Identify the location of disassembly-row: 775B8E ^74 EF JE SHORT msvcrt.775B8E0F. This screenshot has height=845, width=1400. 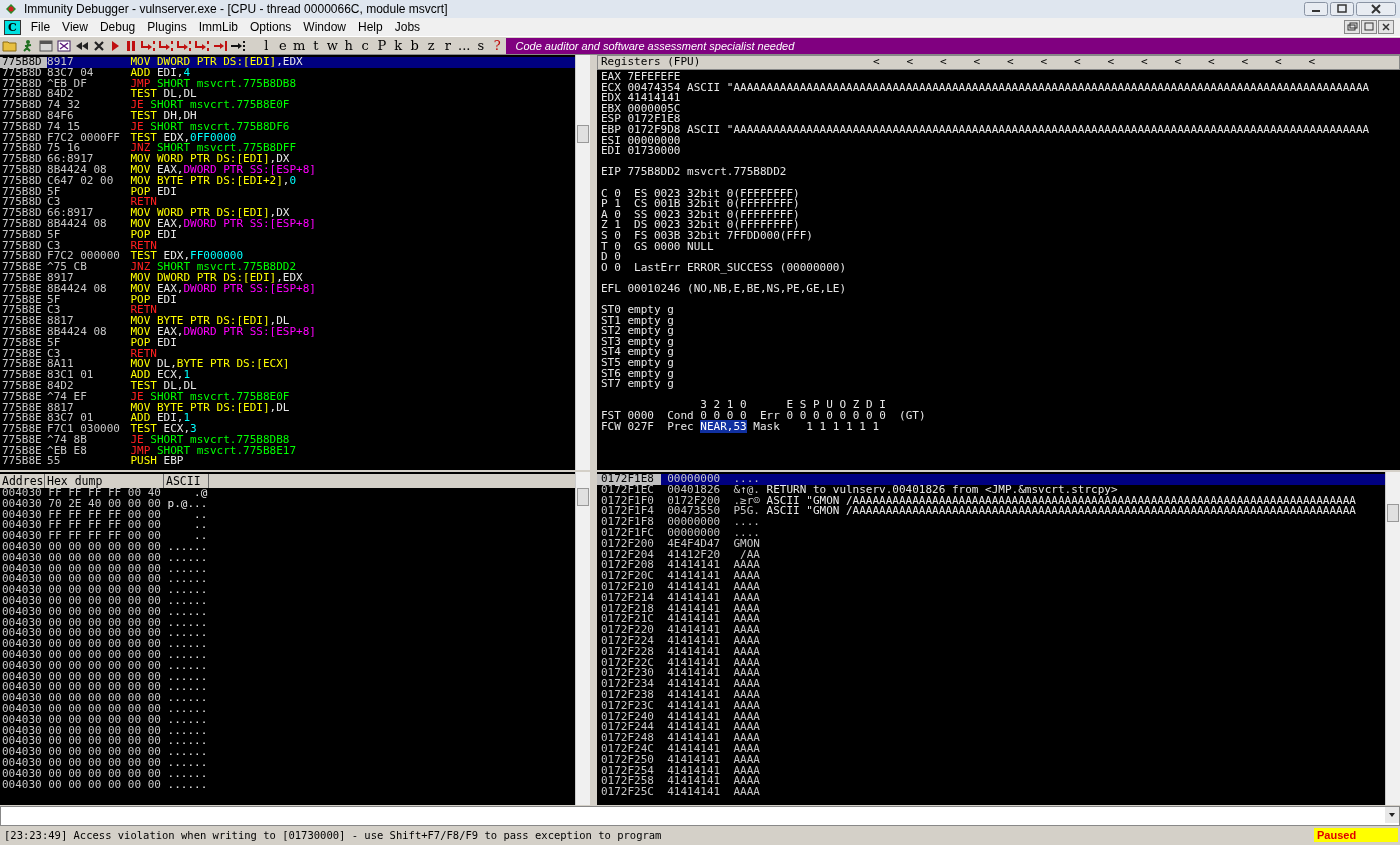
(287, 397).